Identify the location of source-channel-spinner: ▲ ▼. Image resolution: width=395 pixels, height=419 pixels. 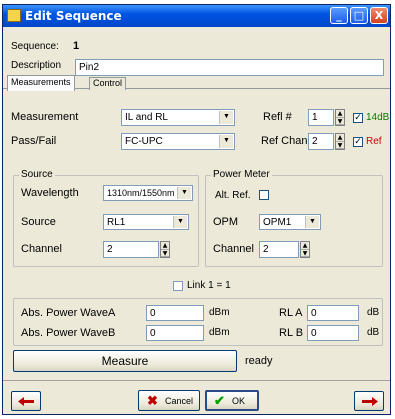
(165, 249).